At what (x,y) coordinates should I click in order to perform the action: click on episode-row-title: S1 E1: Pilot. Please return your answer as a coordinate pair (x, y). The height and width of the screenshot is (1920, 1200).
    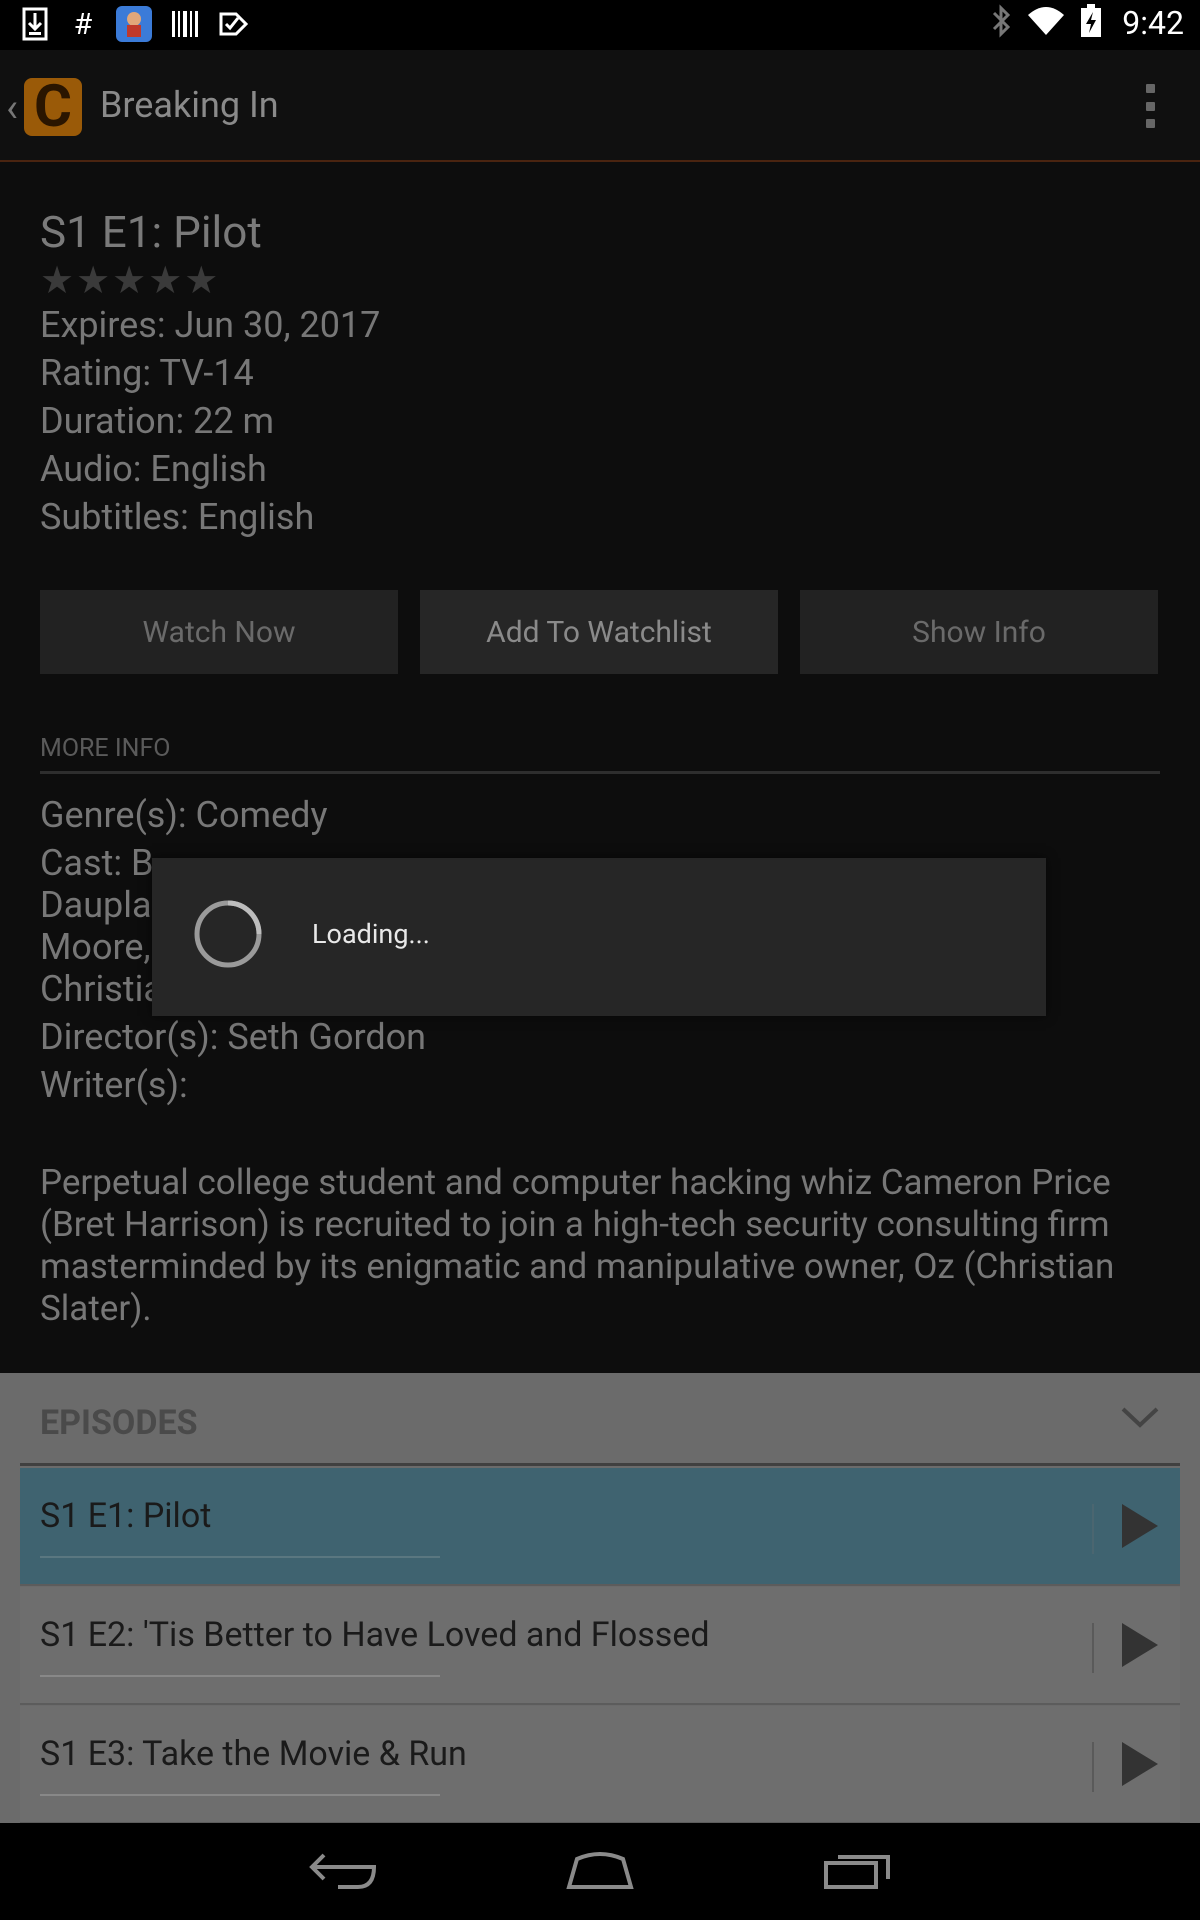
    Looking at the image, I should click on (126, 1516).